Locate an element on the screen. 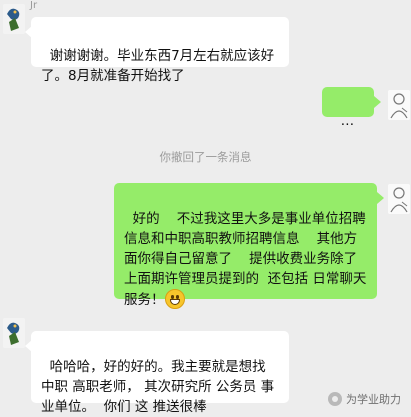  wechat-official-account-icon is located at coordinates (335, 399).